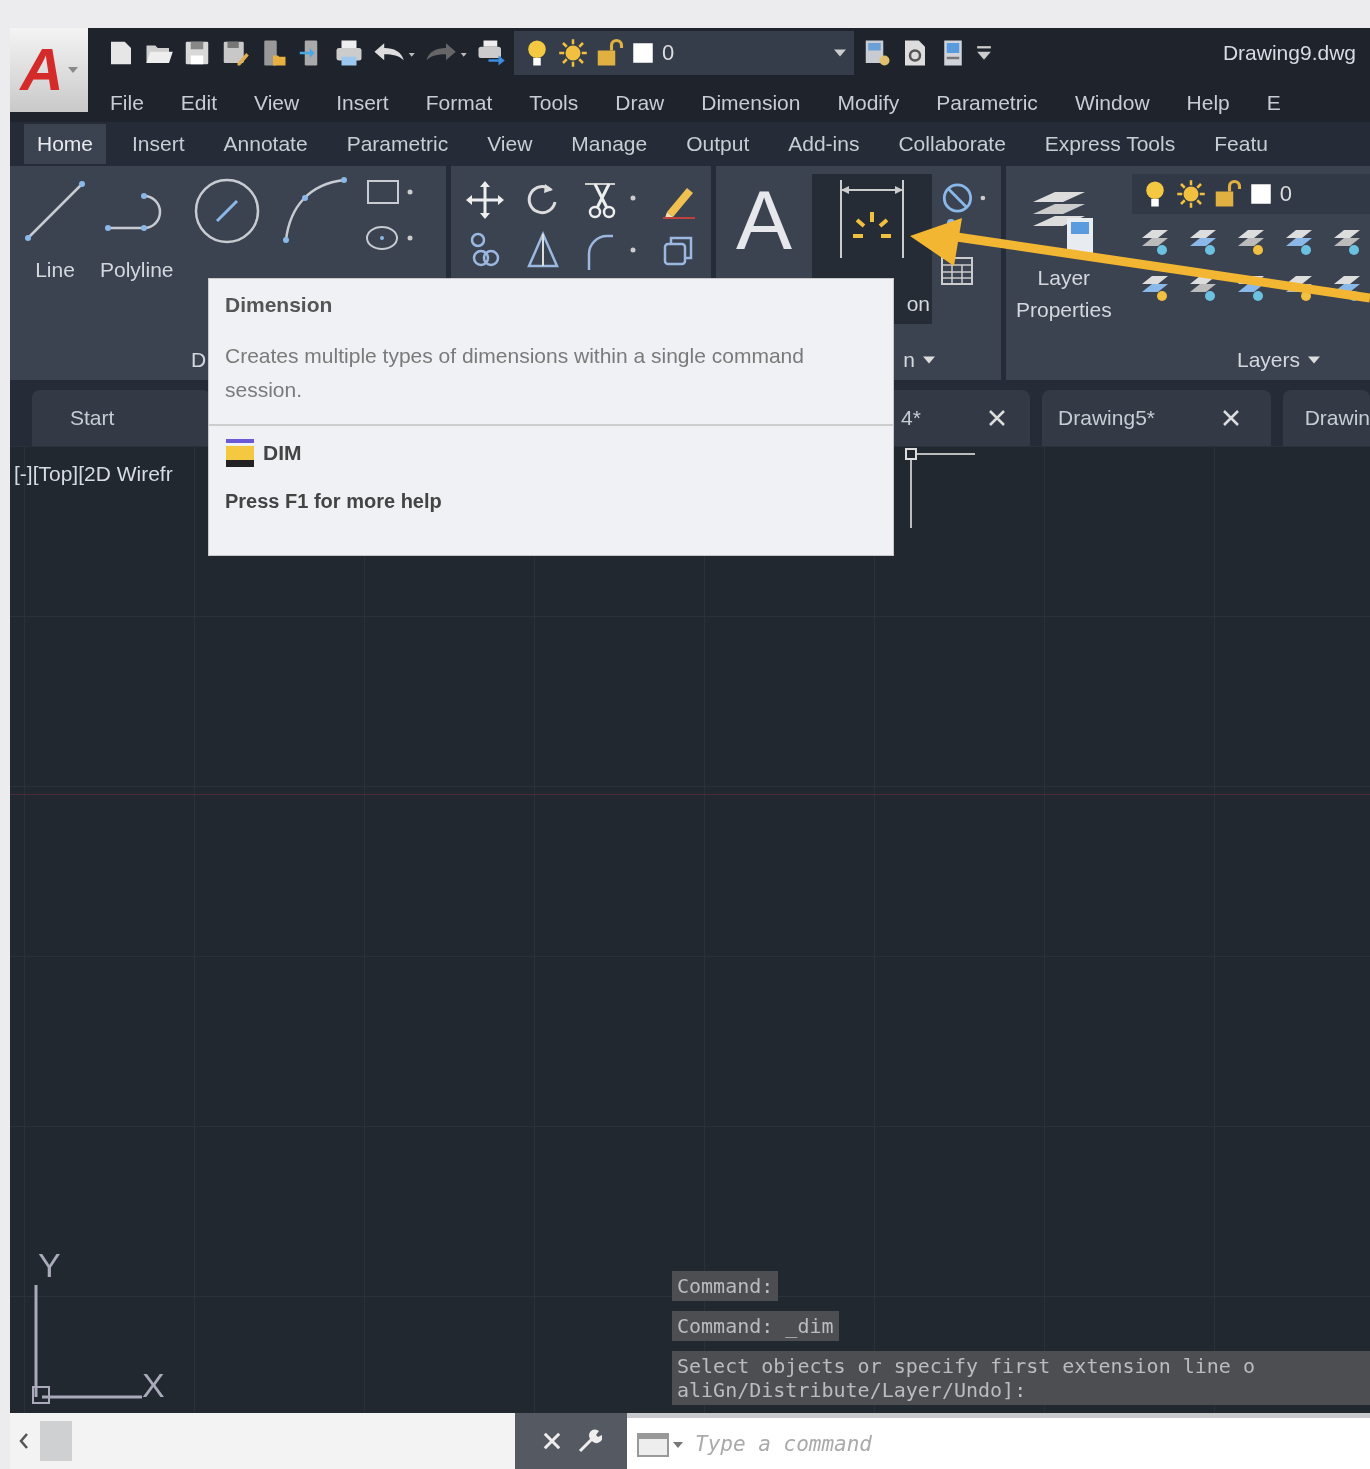 The height and width of the screenshot is (1469, 1370). What do you see at coordinates (24, 1441) in the screenshot?
I see `scroll-left-icon` at bounding box center [24, 1441].